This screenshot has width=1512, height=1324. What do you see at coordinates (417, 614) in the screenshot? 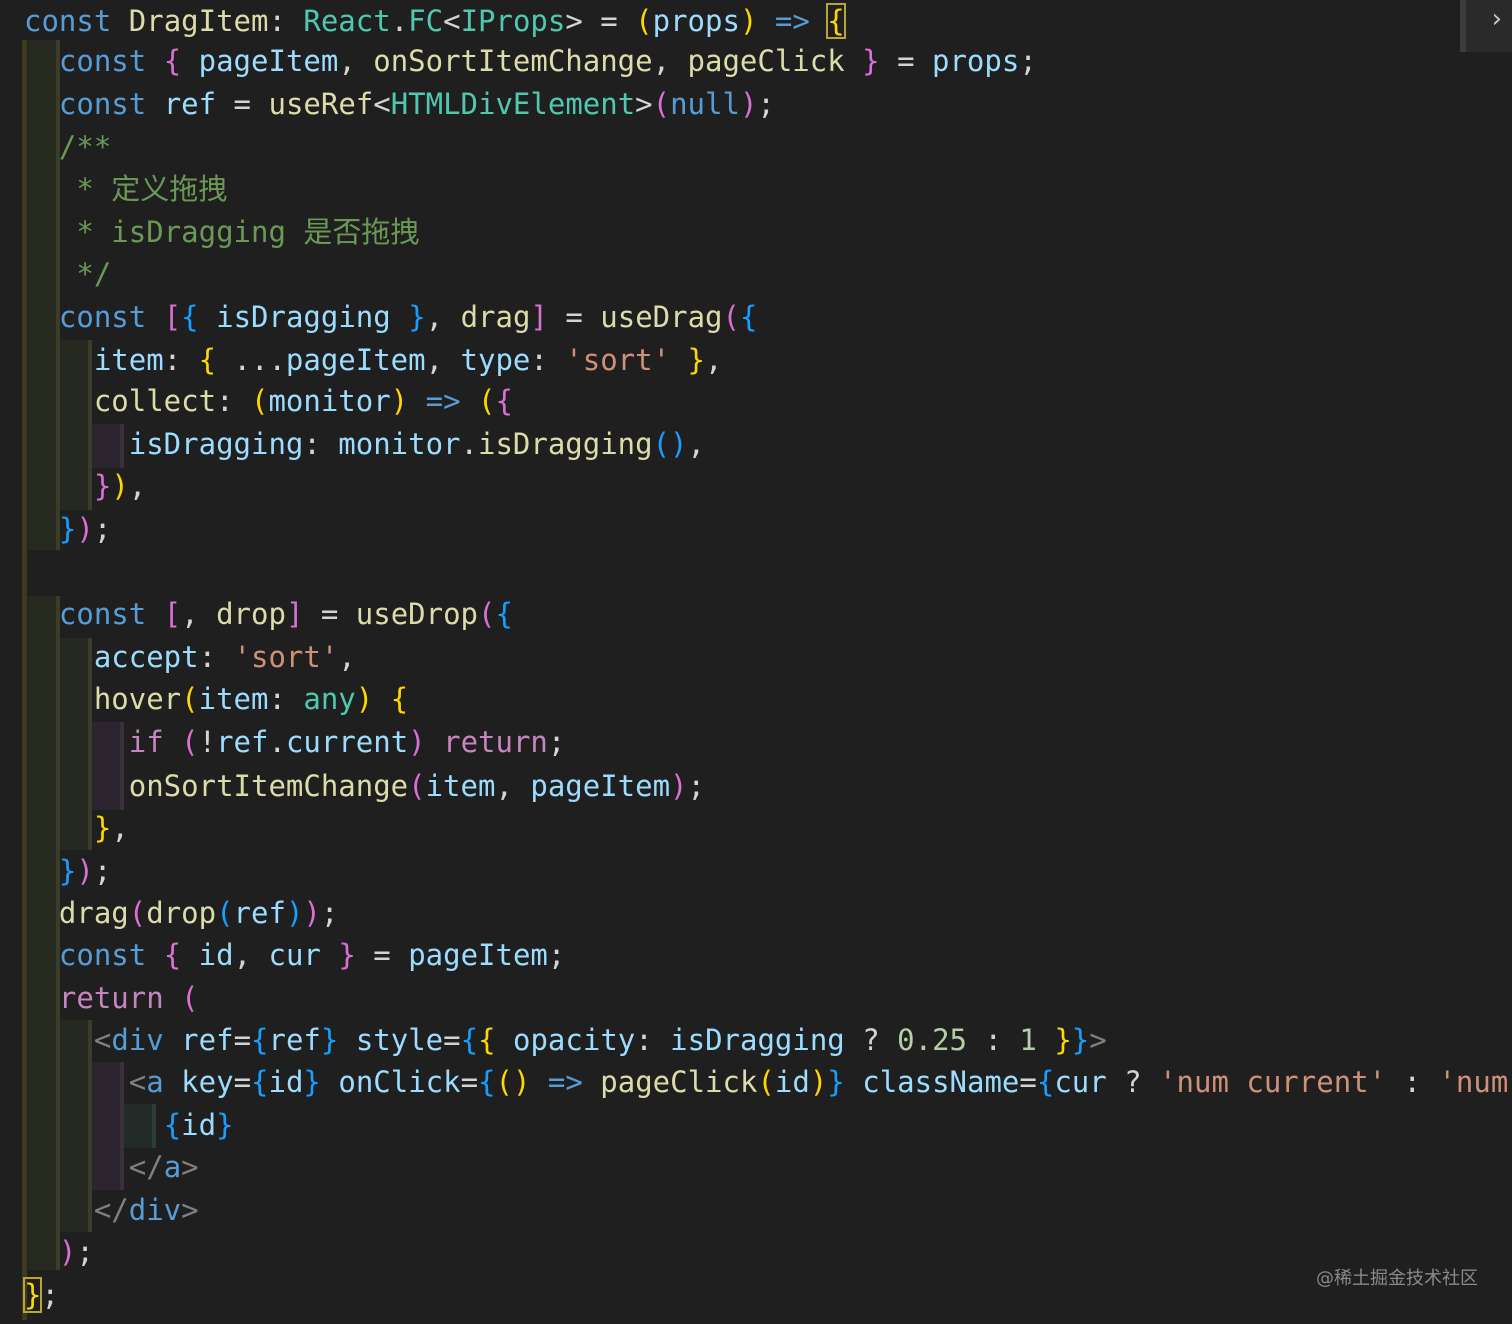
I see `code-token: useDrop` at bounding box center [417, 614].